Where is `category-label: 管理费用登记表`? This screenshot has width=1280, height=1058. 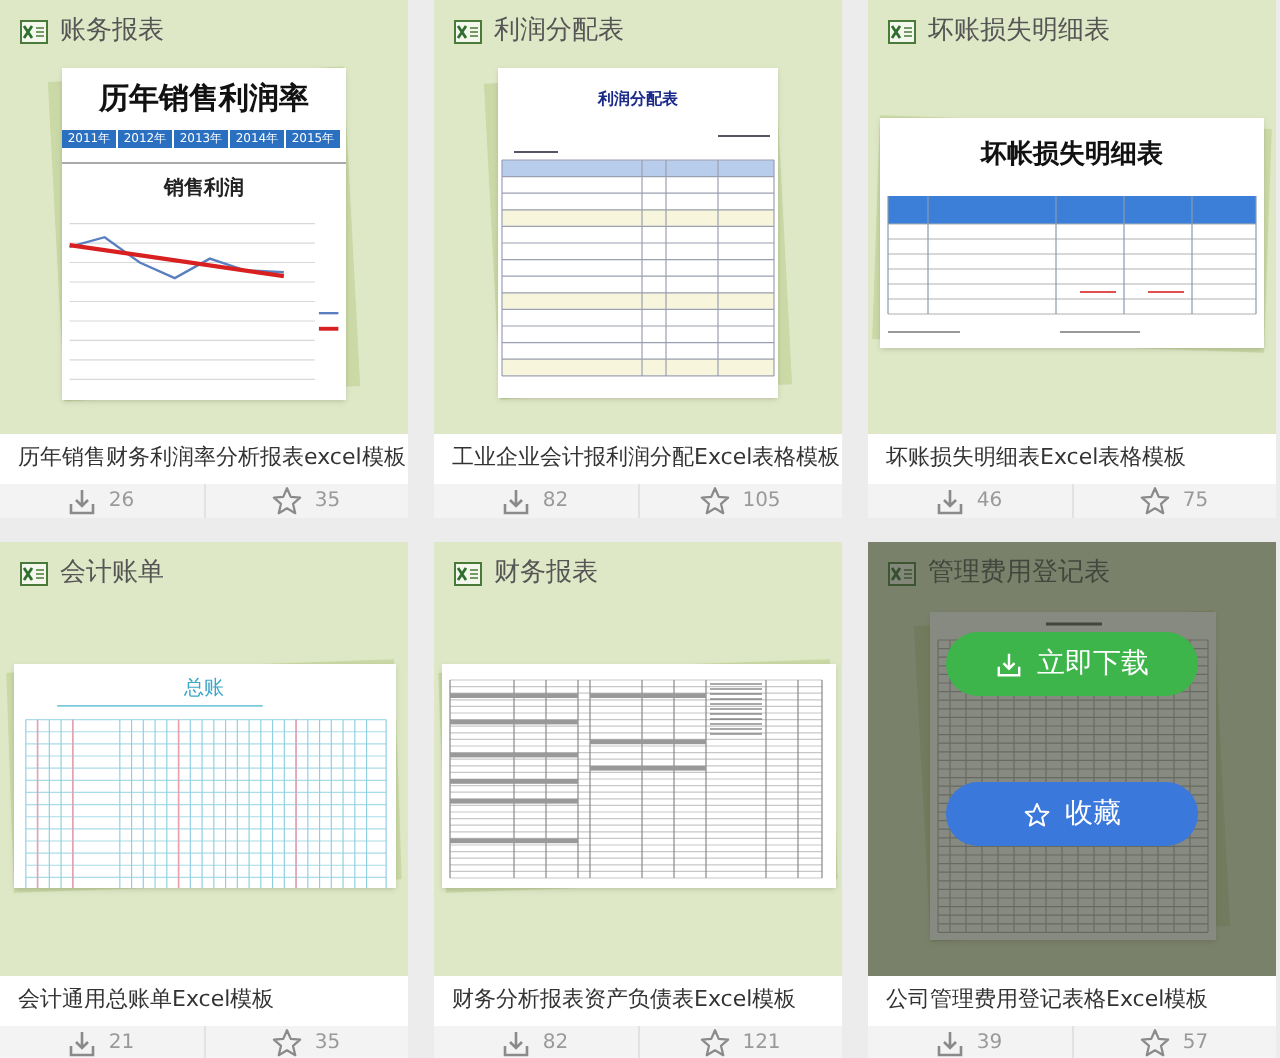
category-label: 管理费用登记表 is located at coordinates (1019, 573).